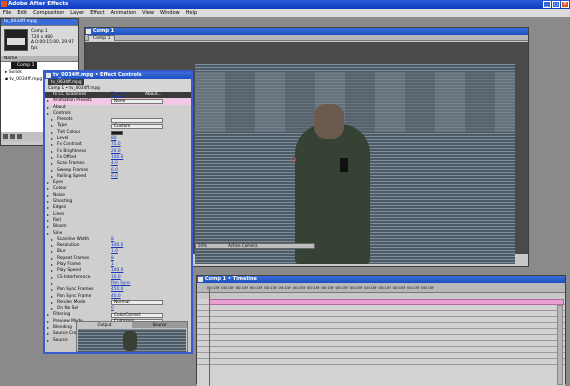 The height and width of the screenshot is (386, 570). I want to click on menu-composition: Composition, so click(48, 13).